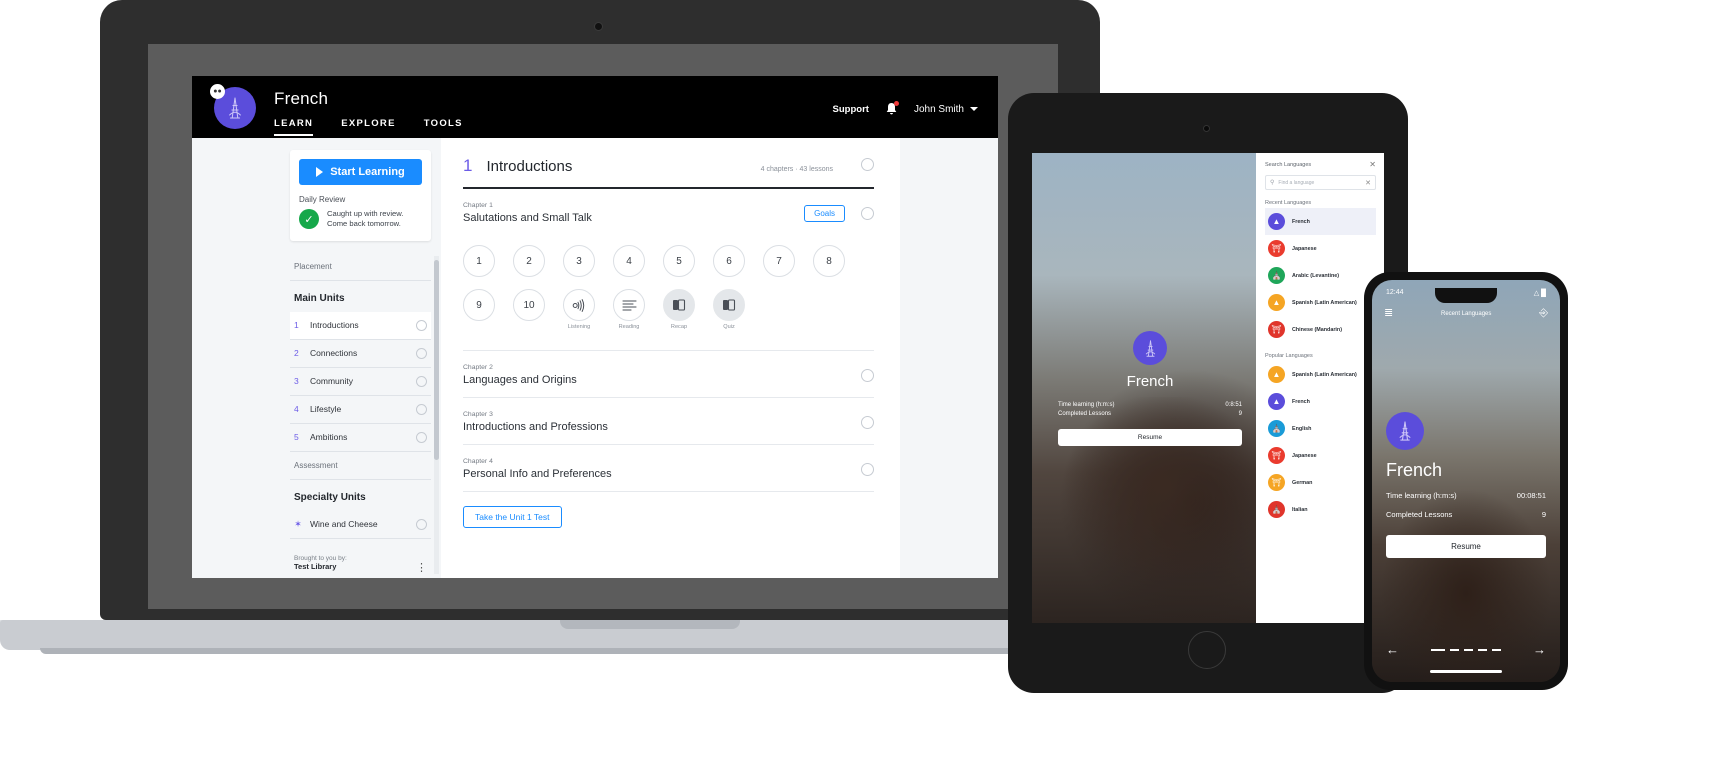 The width and height of the screenshot is (1710, 770). Describe the element at coordinates (579, 261) in the screenshot. I see `lesson-button: 3` at that location.